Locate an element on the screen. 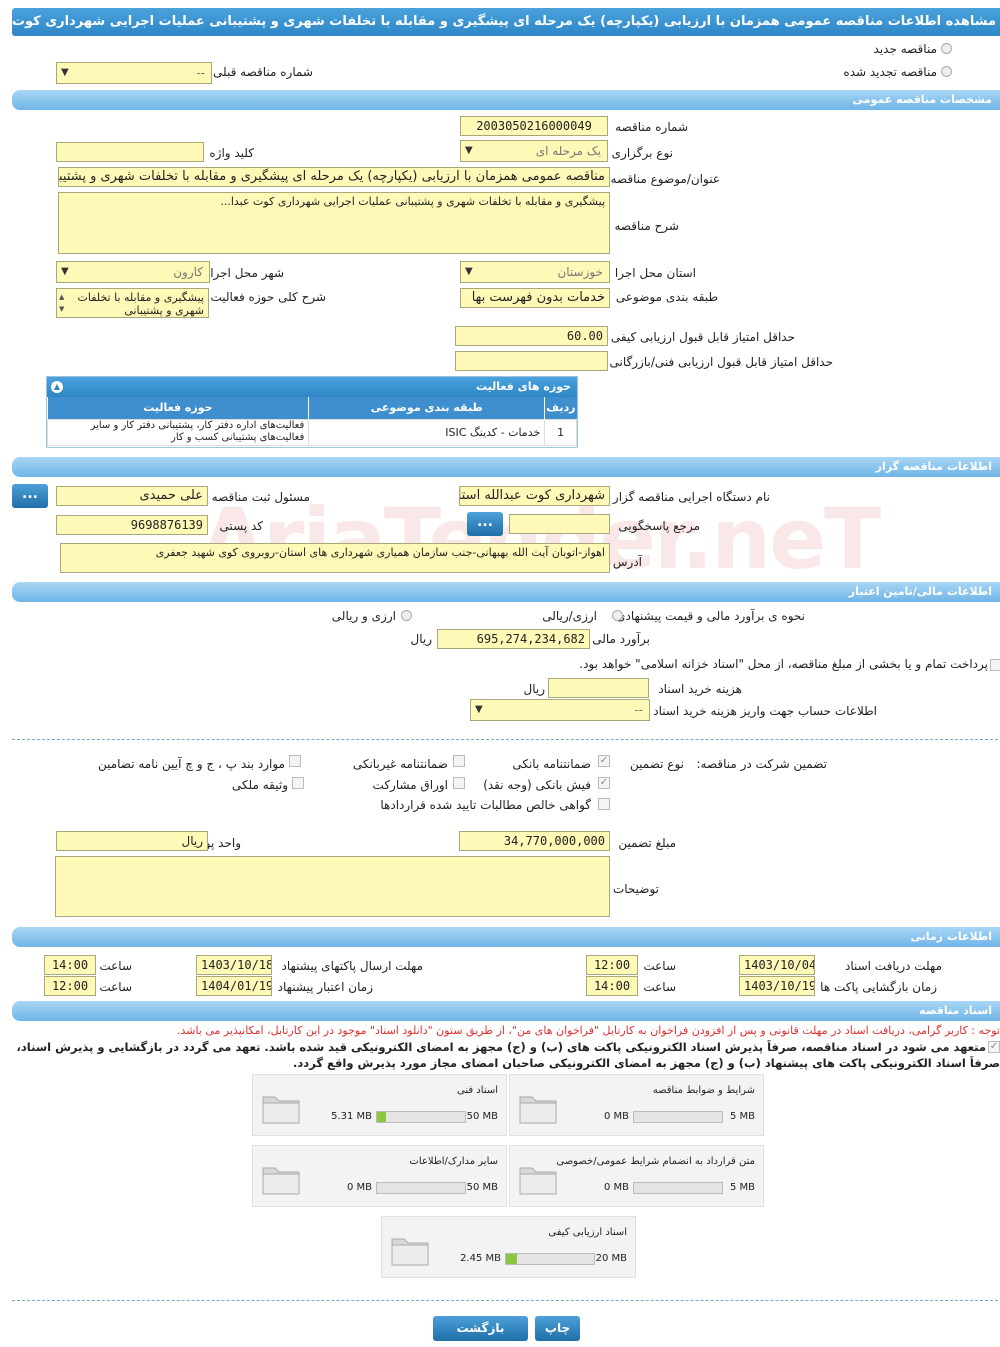 This screenshot has width=1000, height=1347. section-general: مشخصات مناقصه عمومی is located at coordinates (506, 100).